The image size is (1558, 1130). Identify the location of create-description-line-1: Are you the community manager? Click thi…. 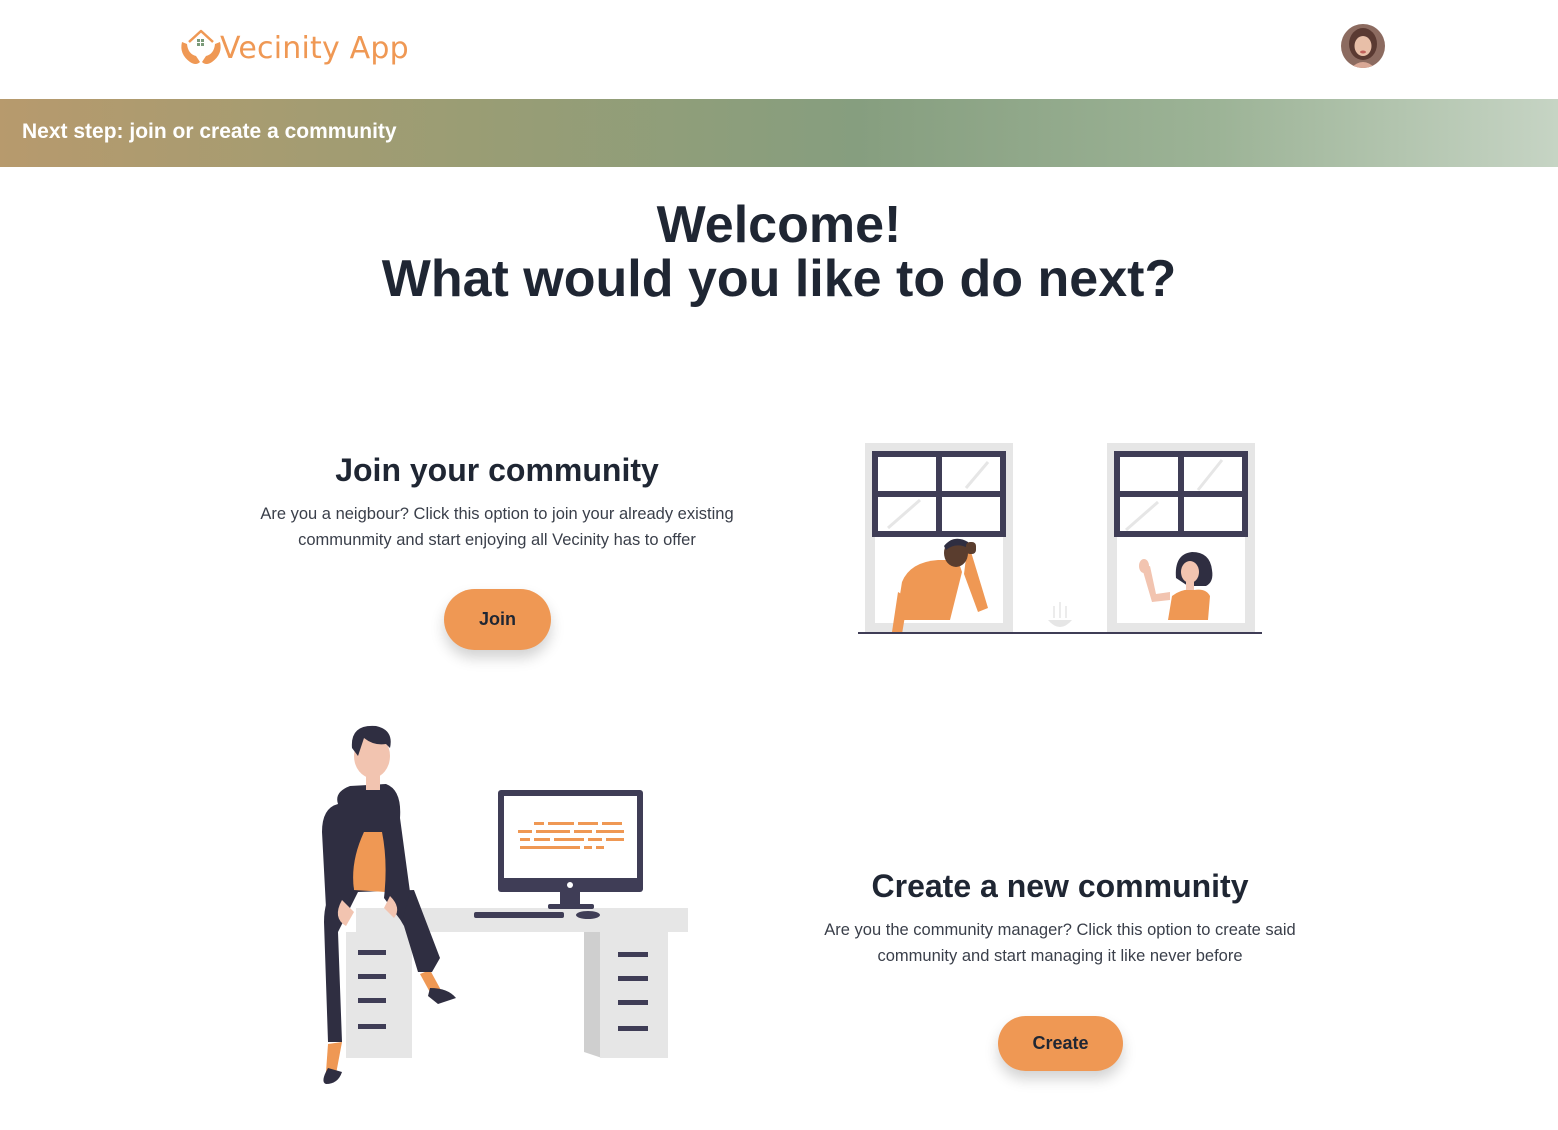
(1060, 930).